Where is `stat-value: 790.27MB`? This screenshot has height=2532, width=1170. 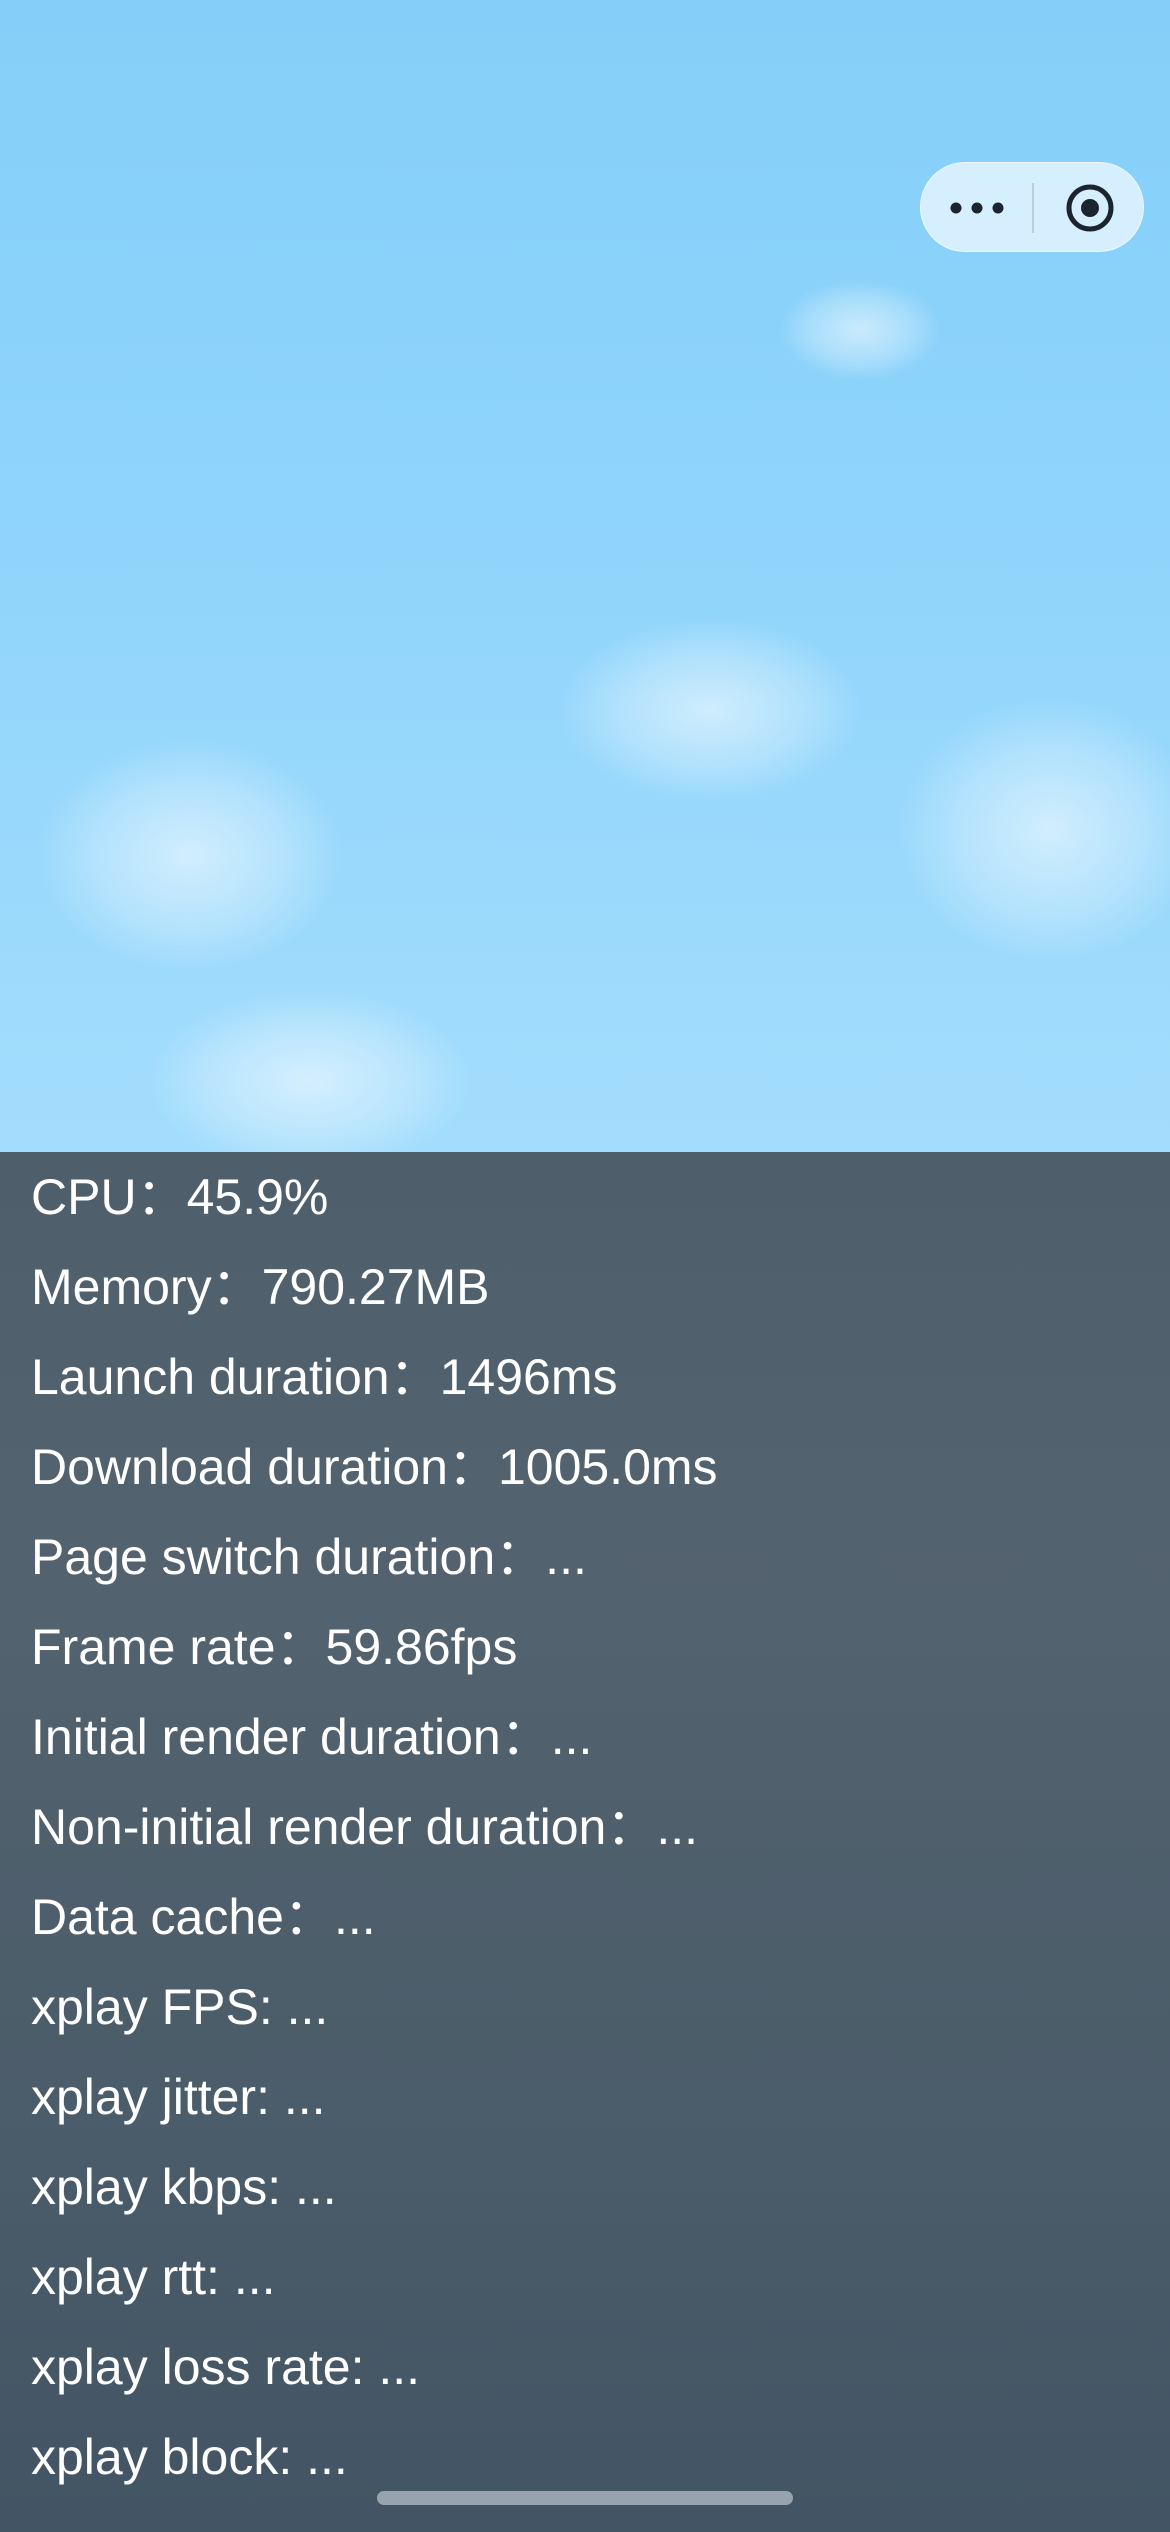 stat-value: 790.27MB is located at coordinates (375, 1287).